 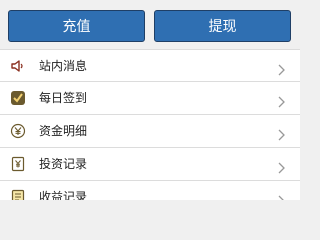 What do you see at coordinates (150, 131) in the screenshot?
I see `menu-item-fund-details: 资金明细` at bounding box center [150, 131].